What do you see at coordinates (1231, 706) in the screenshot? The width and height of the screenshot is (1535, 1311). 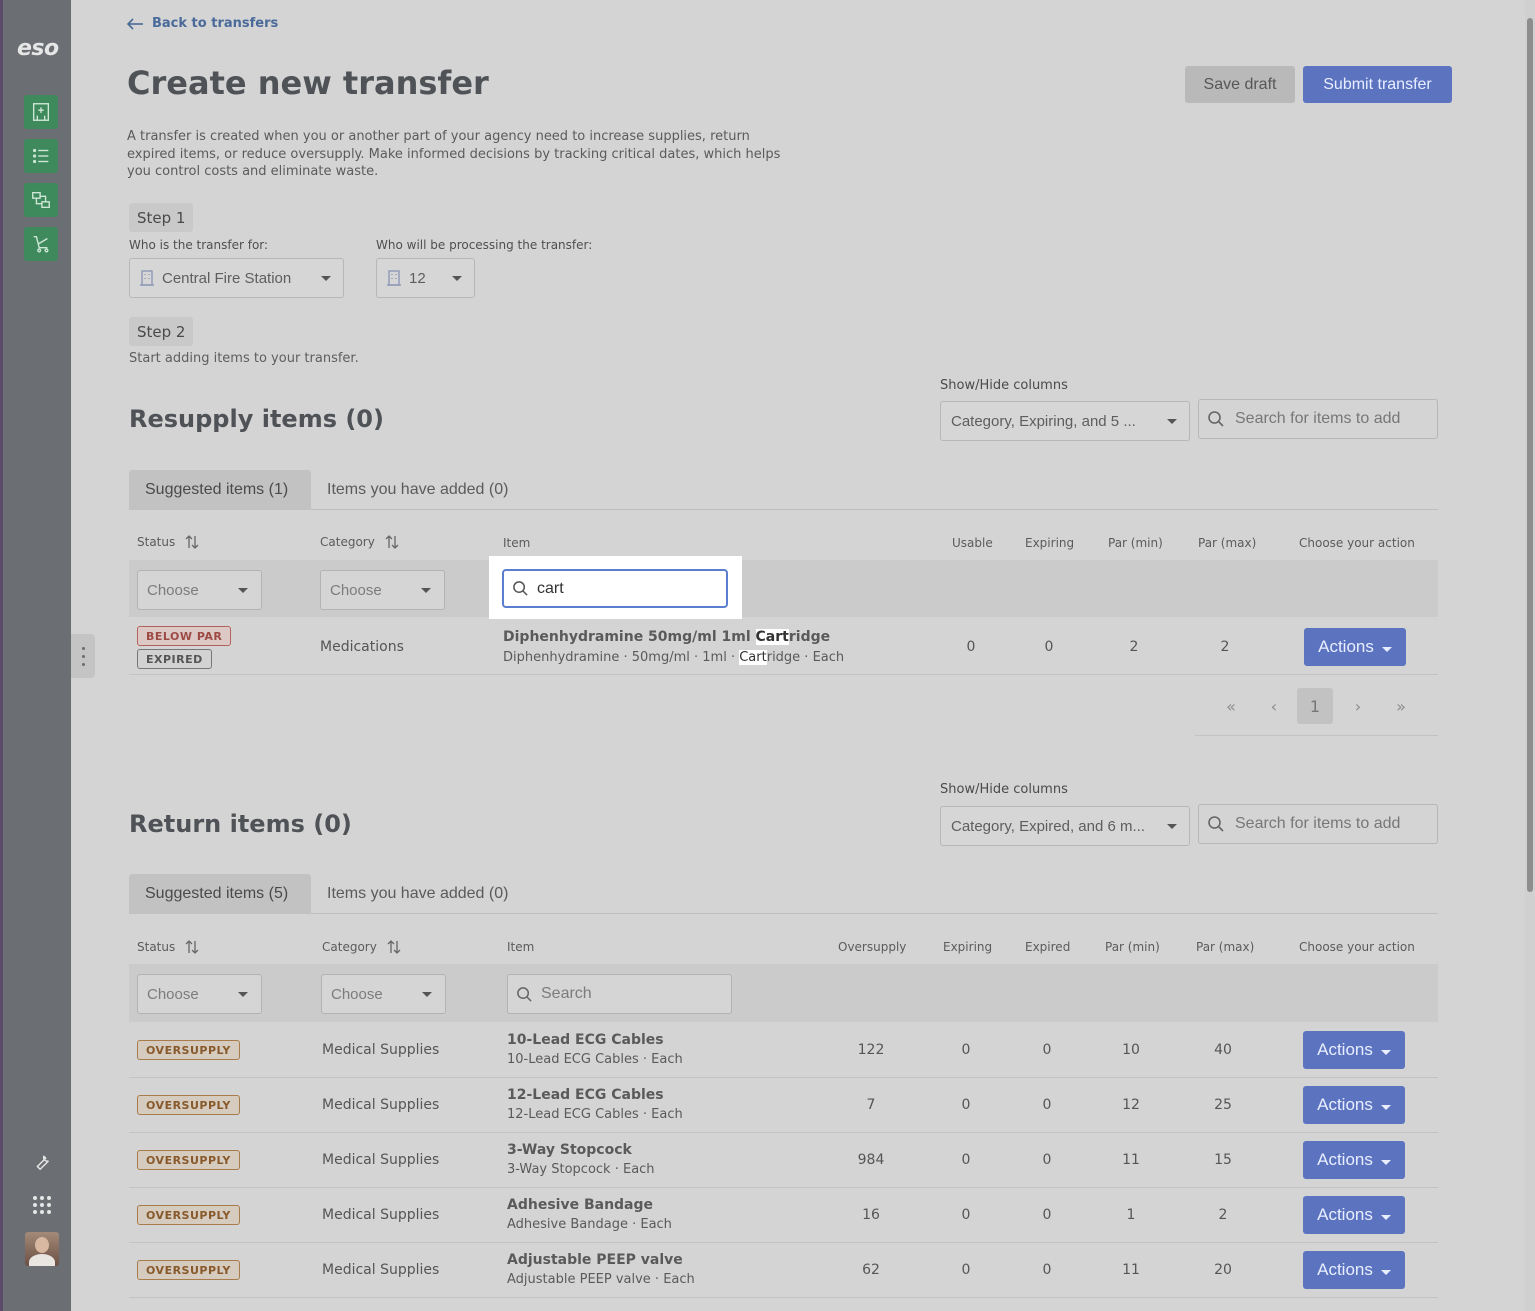 I see `first-page-button: «` at bounding box center [1231, 706].